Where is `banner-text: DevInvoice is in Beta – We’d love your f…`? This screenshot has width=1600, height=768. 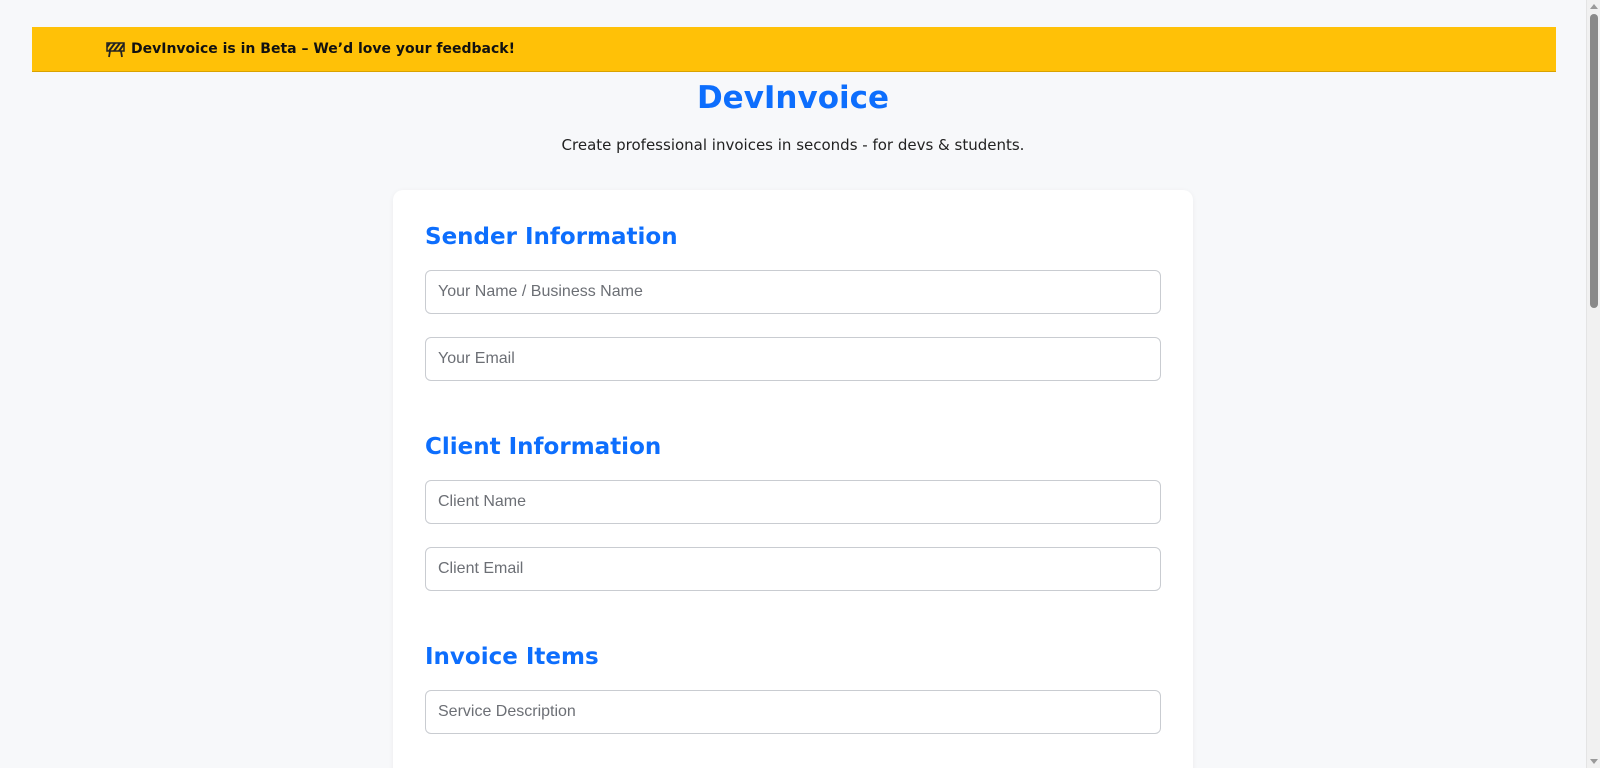 banner-text: DevInvoice is in Beta – We’d love your f… is located at coordinates (323, 49).